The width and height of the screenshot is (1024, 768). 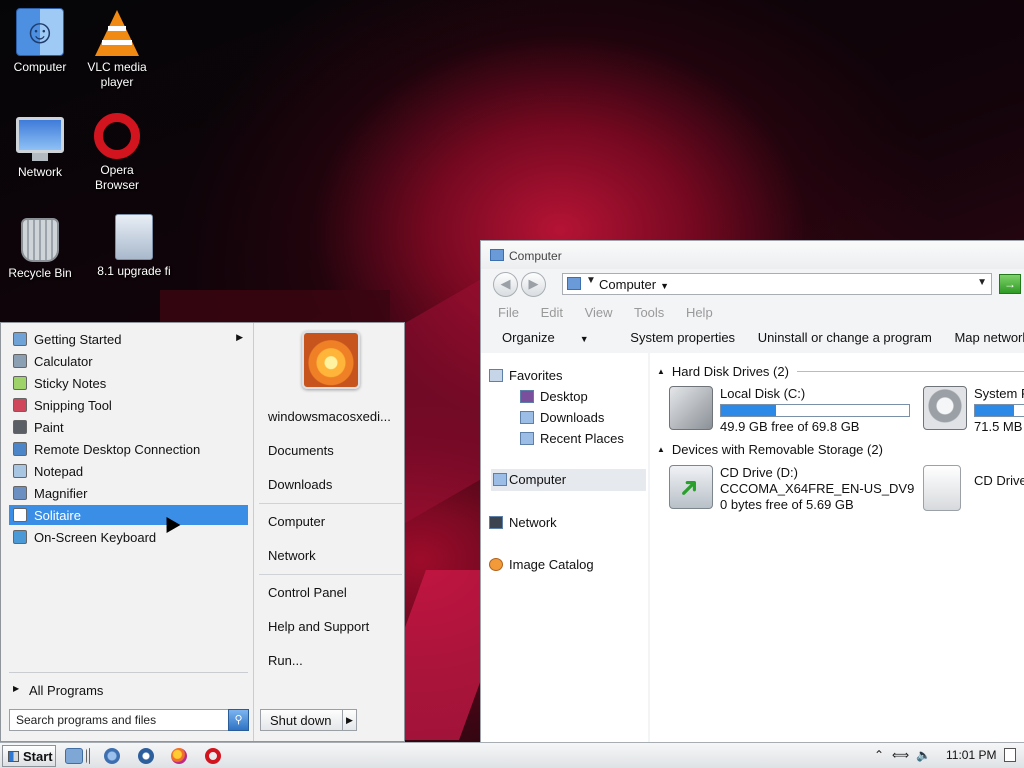 What do you see at coordinates (296, 521) in the screenshot?
I see `place-computer: Computer` at bounding box center [296, 521].